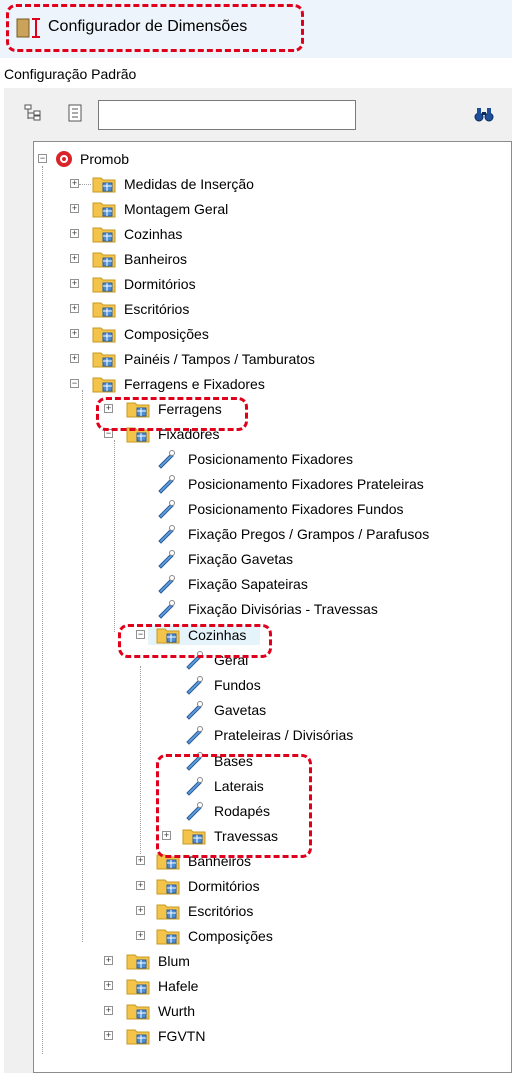 The height and width of the screenshot is (1075, 512). What do you see at coordinates (269, 710) in the screenshot?
I see `tree-item-config: Gavetas` at bounding box center [269, 710].